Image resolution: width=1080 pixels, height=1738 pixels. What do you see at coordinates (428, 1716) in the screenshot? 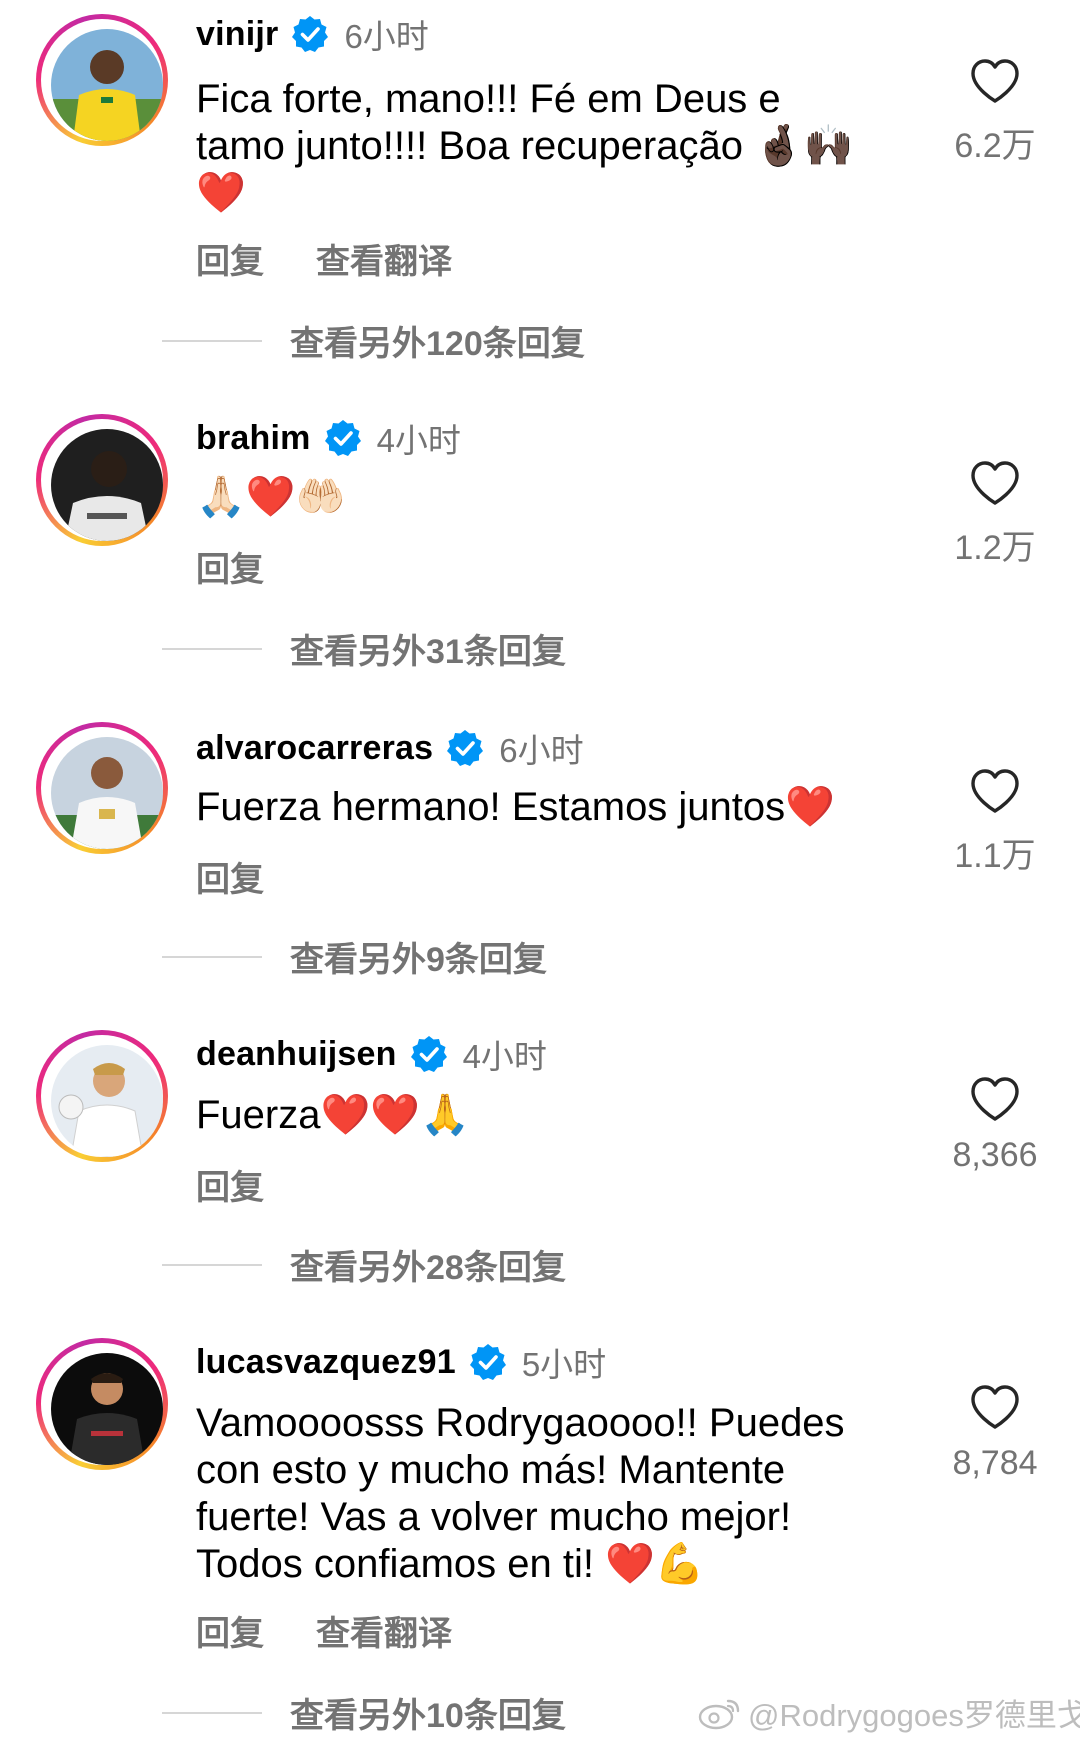
I see `view-replies-label: 查看另外10条回复` at bounding box center [428, 1716].